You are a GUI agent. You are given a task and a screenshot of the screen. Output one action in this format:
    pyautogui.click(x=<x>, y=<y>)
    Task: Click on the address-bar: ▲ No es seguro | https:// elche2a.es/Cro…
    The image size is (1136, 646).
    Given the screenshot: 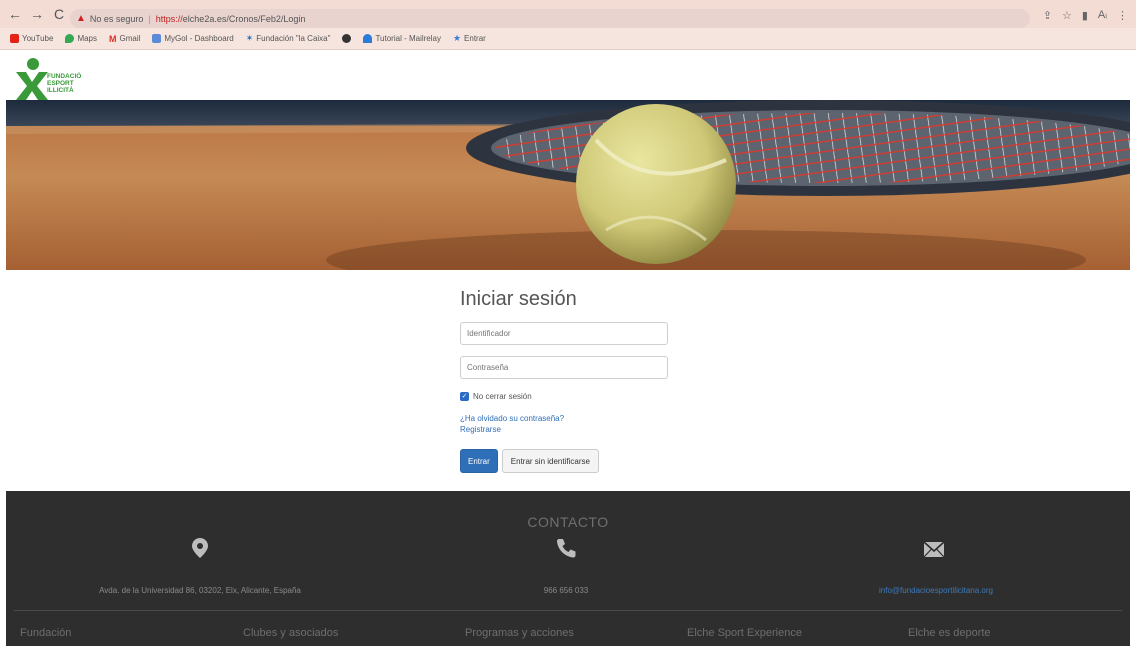 What is the action you would take?
    pyautogui.click(x=550, y=18)
    